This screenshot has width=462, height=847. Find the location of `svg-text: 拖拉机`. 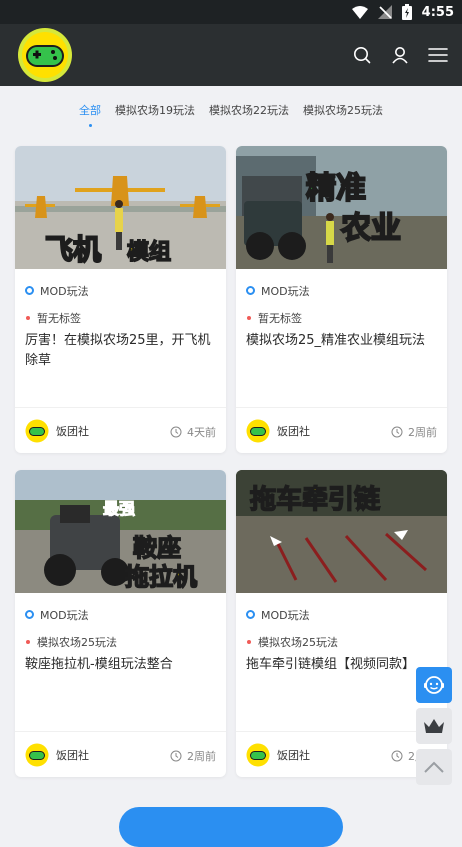

svg-text: 拖拉机 is located at coordinates (161, 577).